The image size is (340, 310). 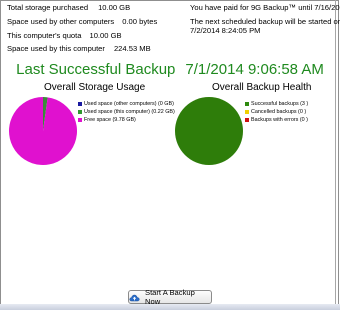 What do you see at coordinates (140, 21) in the screenshot?
I see `other-computers-value: 0.00 bytes` at bounding box center [140, 21].